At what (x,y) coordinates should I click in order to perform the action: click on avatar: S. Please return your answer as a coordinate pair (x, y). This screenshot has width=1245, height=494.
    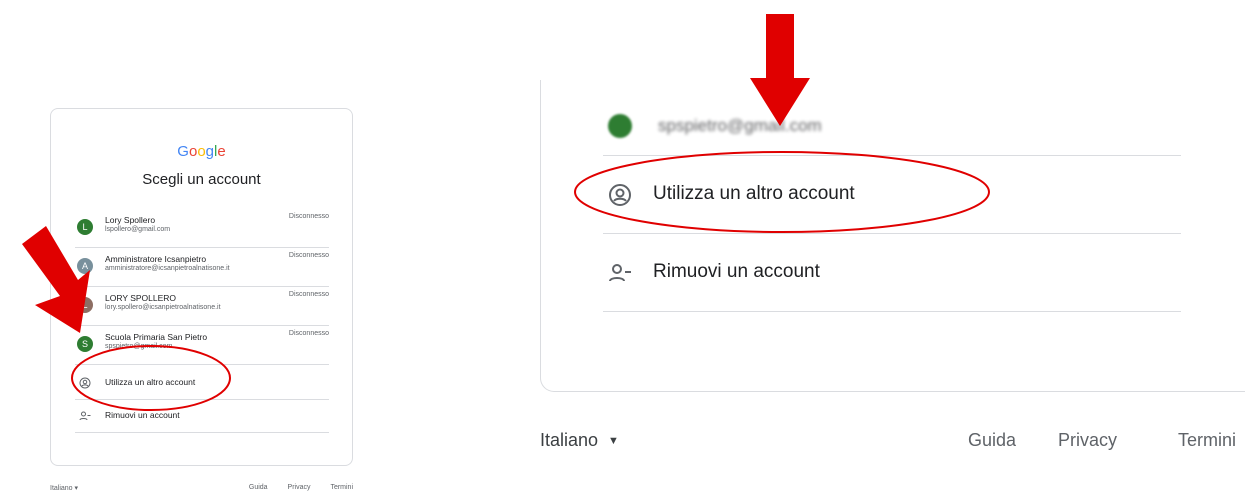
    Looking at the image, I should click on (85, 344).